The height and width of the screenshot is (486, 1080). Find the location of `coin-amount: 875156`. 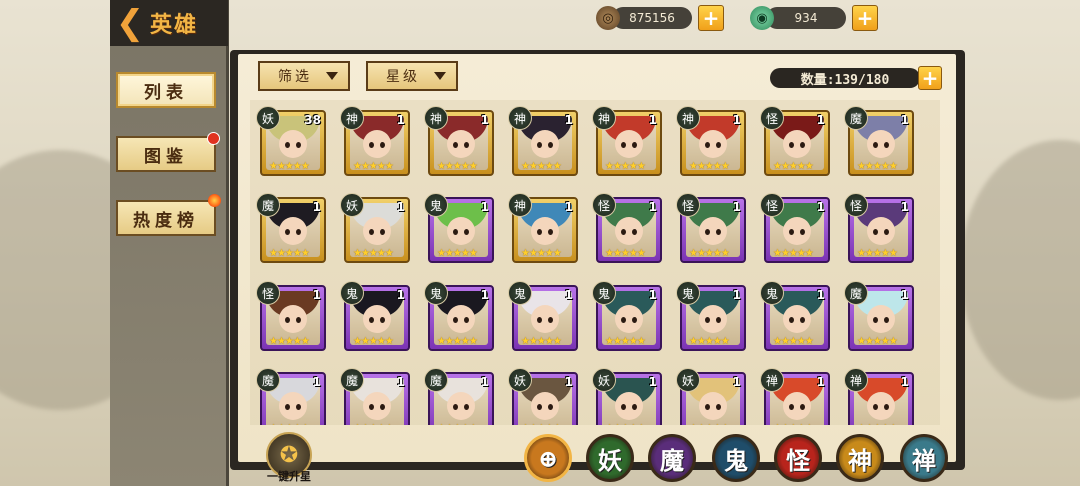

coin-amount: 875156 is located at coordinates (652, 18).